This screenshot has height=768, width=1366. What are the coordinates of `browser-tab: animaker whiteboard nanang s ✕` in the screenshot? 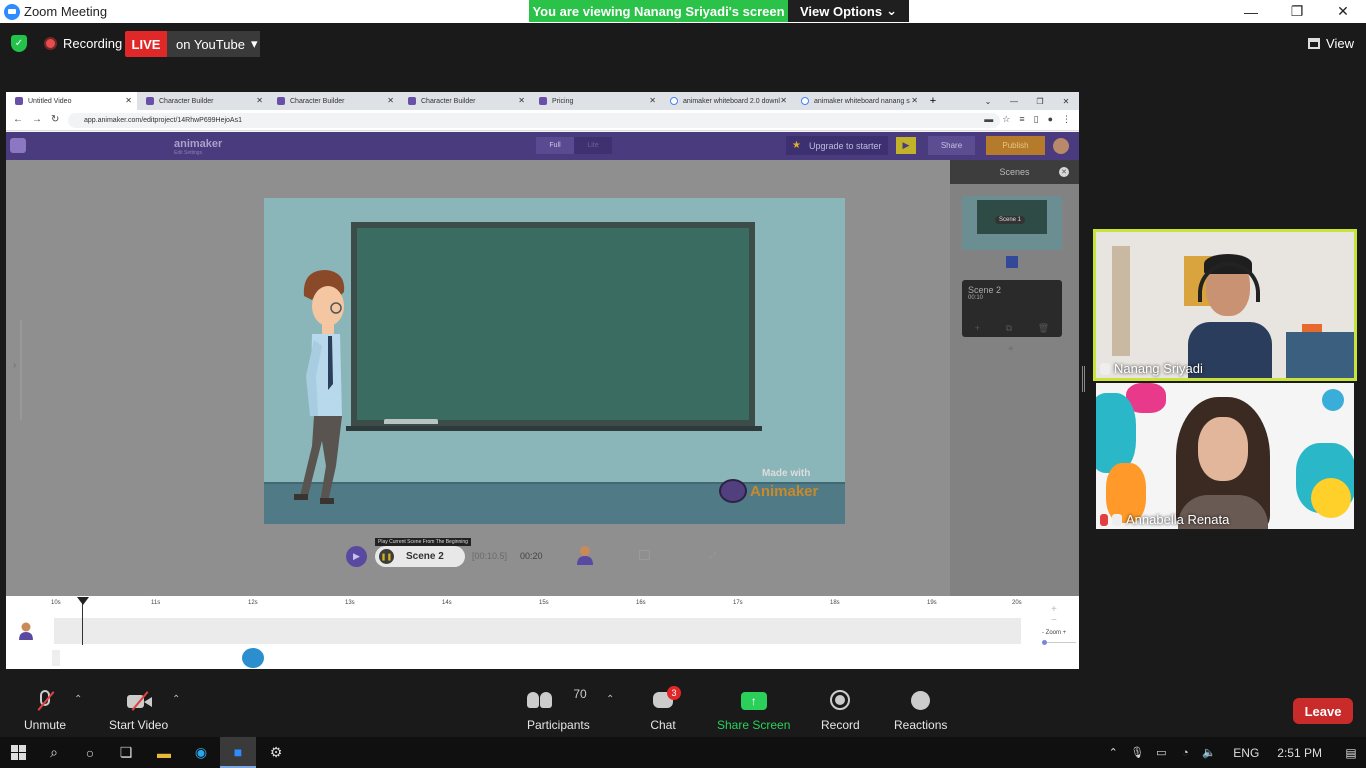 It's located at (857, 101).